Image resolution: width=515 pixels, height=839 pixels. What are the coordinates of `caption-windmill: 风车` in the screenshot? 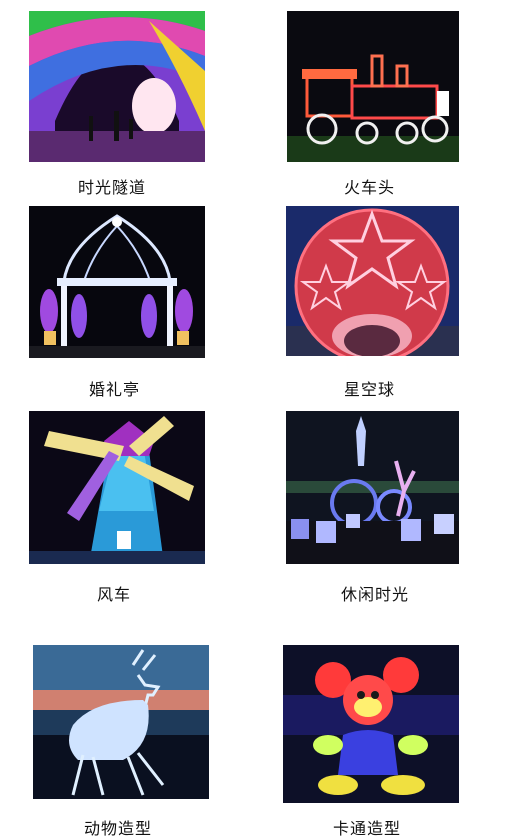 It's located at (114, 594).